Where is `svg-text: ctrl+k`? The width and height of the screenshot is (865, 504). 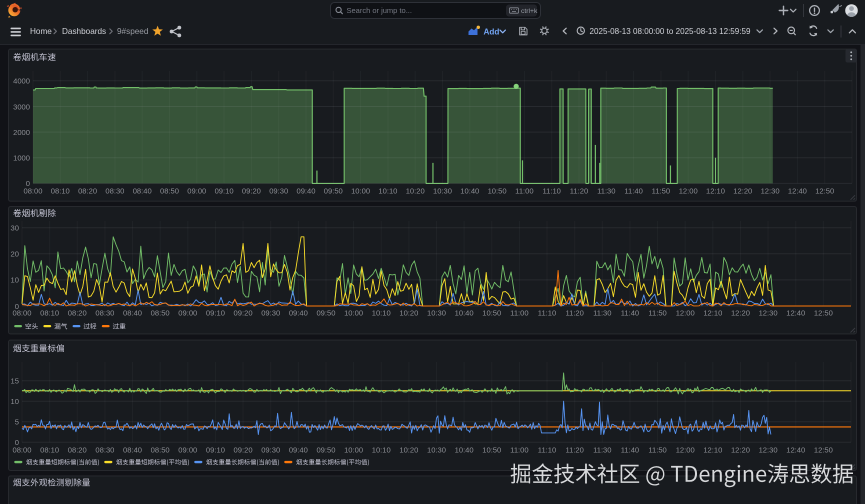 svg-text: ctrl+k is located at coordinates (529, 11).